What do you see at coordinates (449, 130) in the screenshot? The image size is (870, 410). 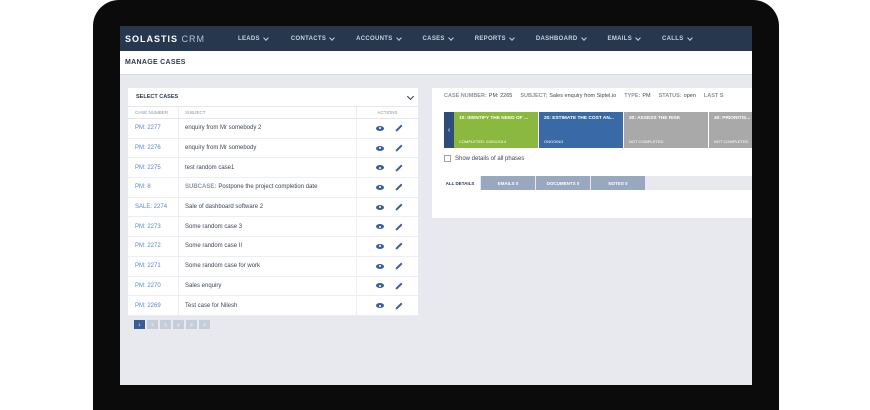 I see `chevron-left-icon: ‹` at bounding box center [449, 130].